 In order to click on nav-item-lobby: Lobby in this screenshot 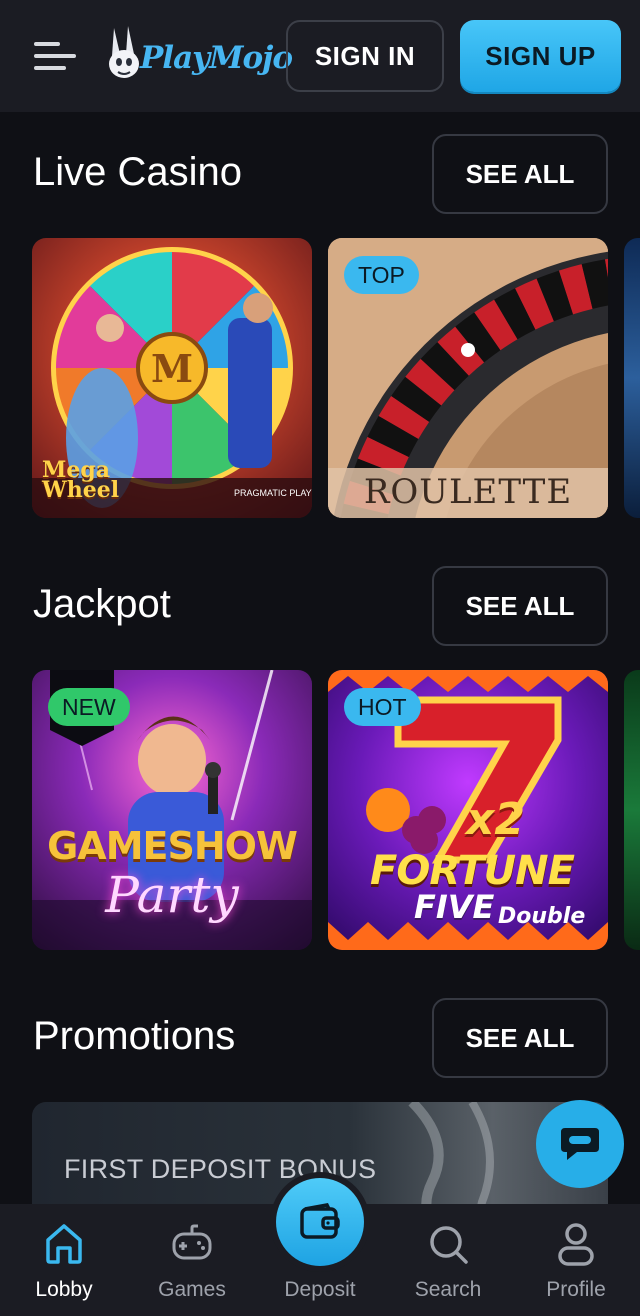, I will do `click(64, 1260)`.